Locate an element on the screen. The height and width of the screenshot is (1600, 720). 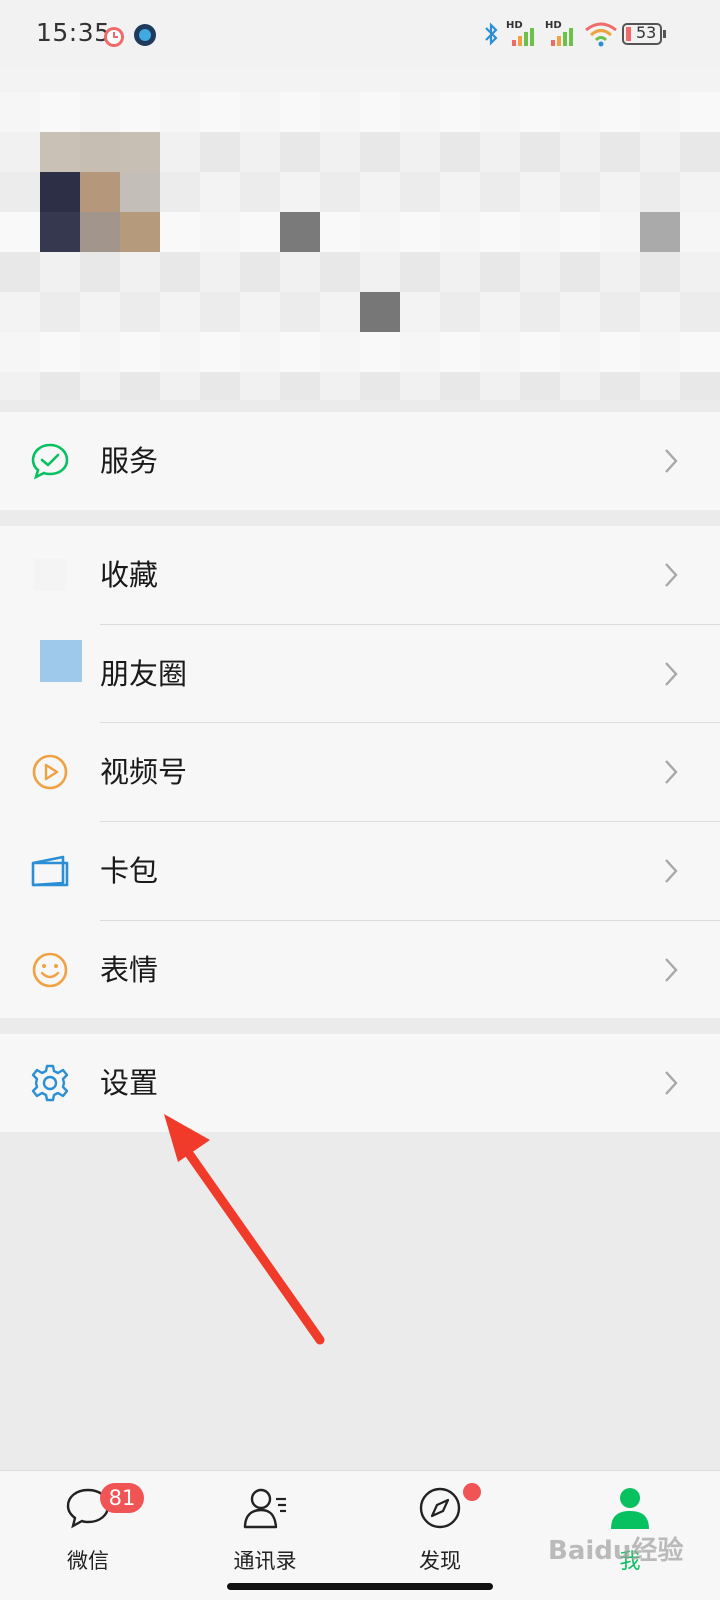
menu-item-channels: 视频号 is located at coordinates (360, 772).